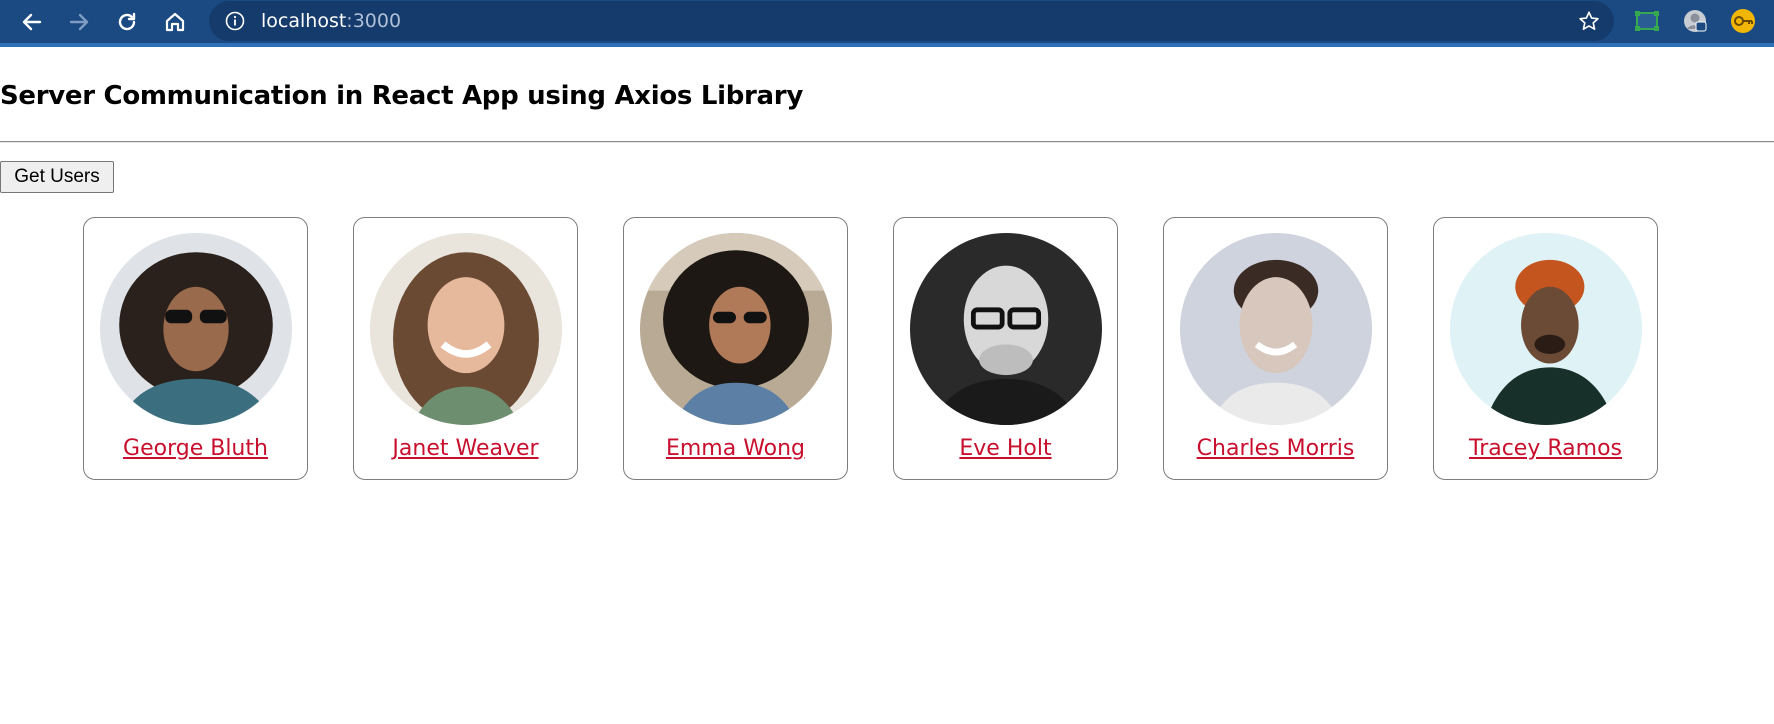 Image resolution: width=1774 pixels, height=724 pixels. What do you see at coordinates (235, 21) in the screenshot?
I see `site-info-icon` at bounding box center [235, 21].